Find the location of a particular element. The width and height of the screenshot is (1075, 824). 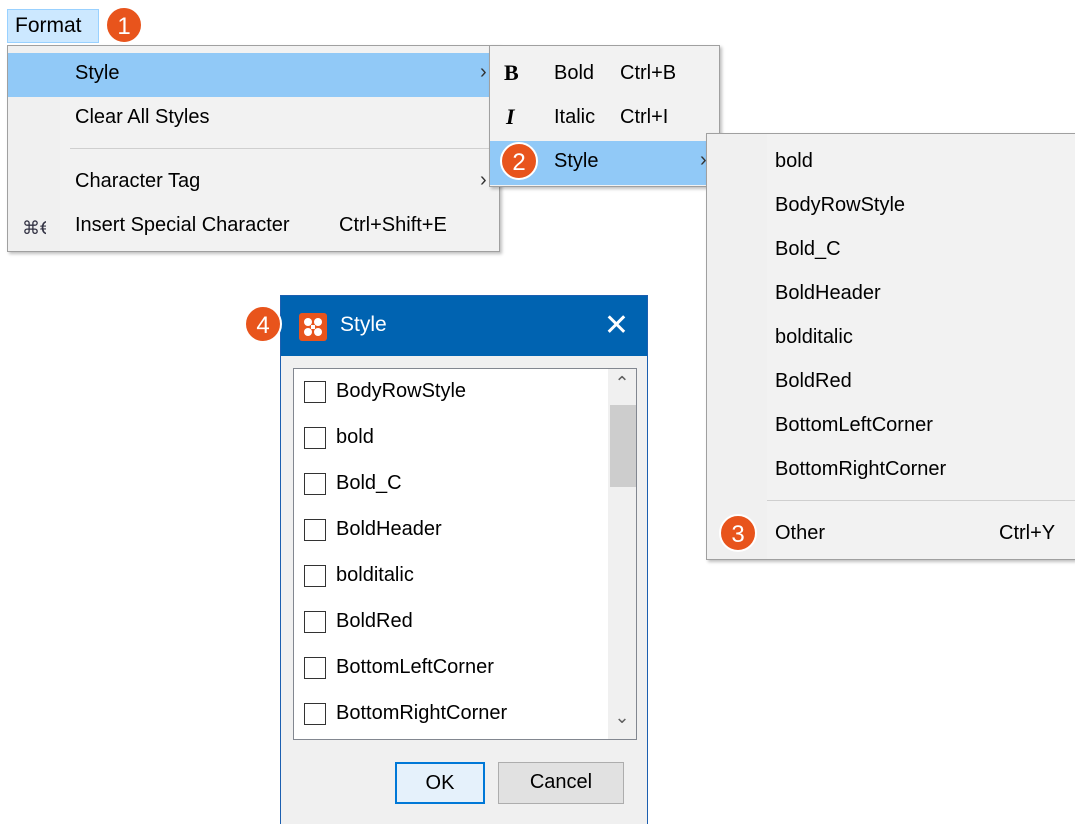

style-option-label: bolditalic is located at coordinates (814, 337).